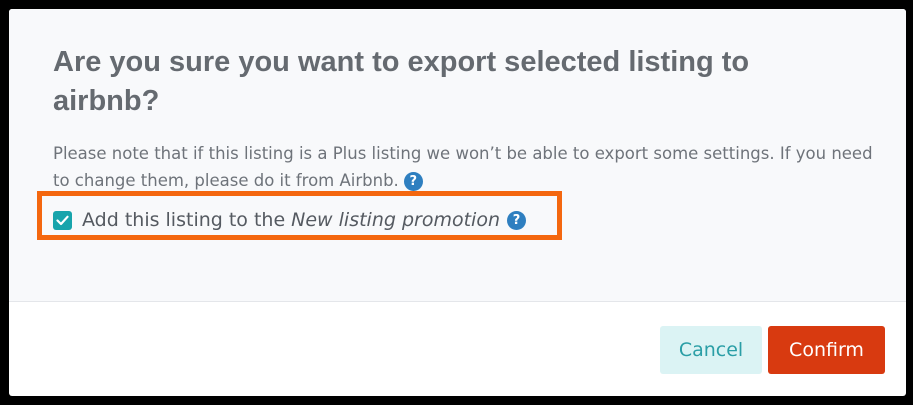 The width and height of the screenshot is (913, 405). Describe the element at coordinates (826, 350) in the screenshot. I see `confirm-button: Confirm` at that location.